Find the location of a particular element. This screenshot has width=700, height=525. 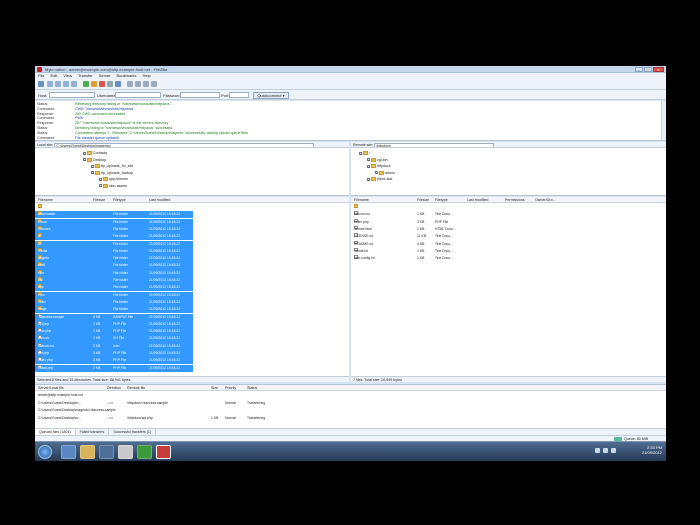

username-input is located at coordinates (138, 95).